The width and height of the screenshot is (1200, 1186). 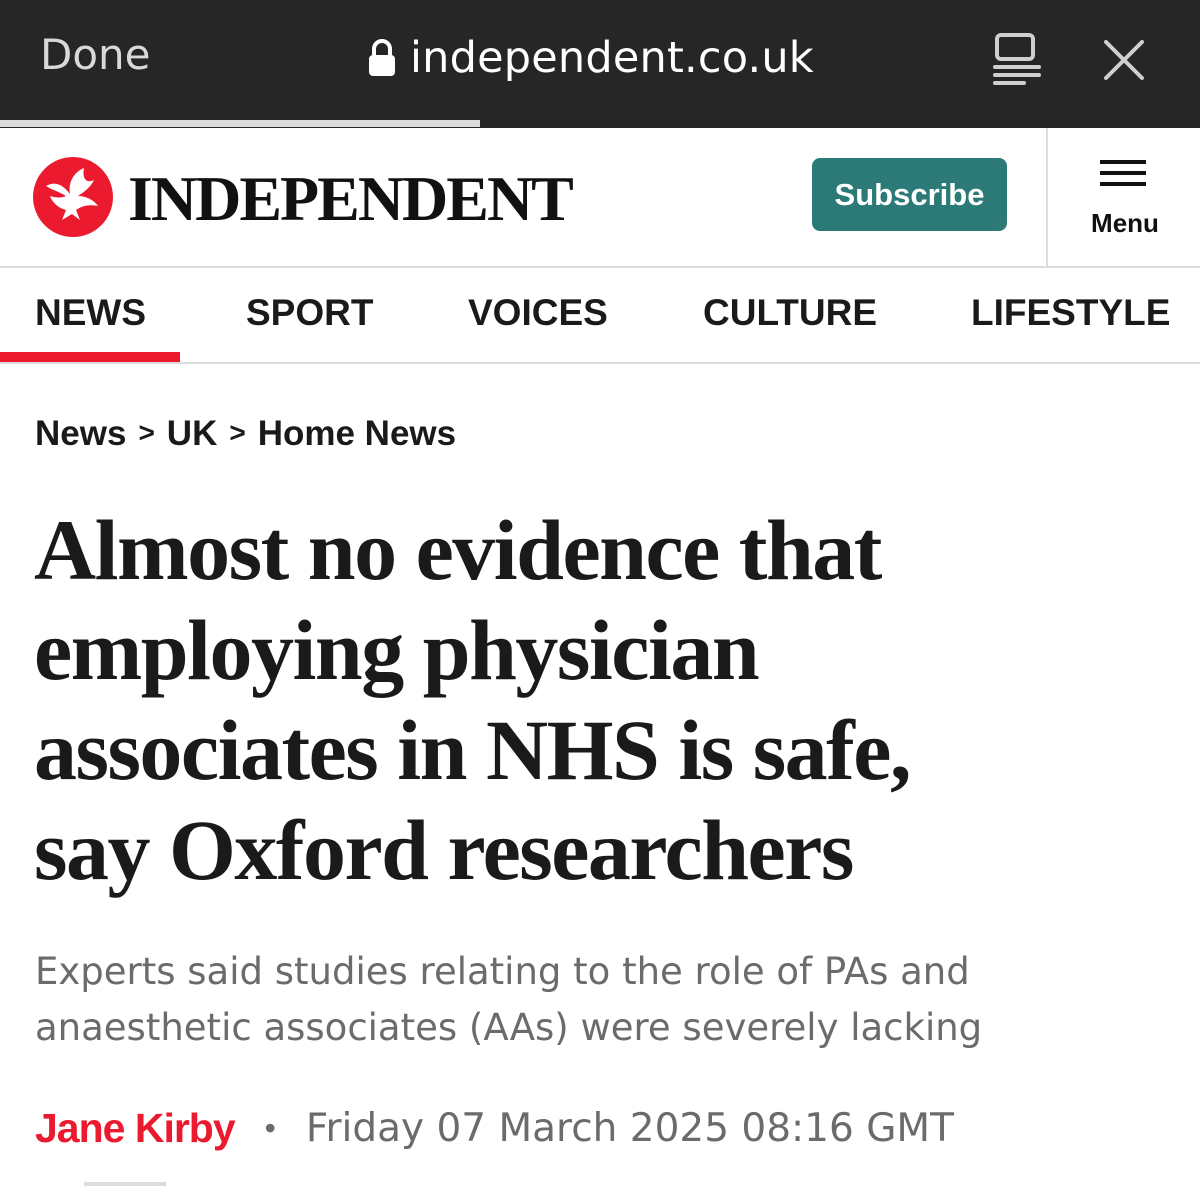 What do you see at coordinates (629, 1128) in the screenshot?
I see `publish-date: Friday 07 March 2025 08:16 GMT` at bounding box center [629, 1128].